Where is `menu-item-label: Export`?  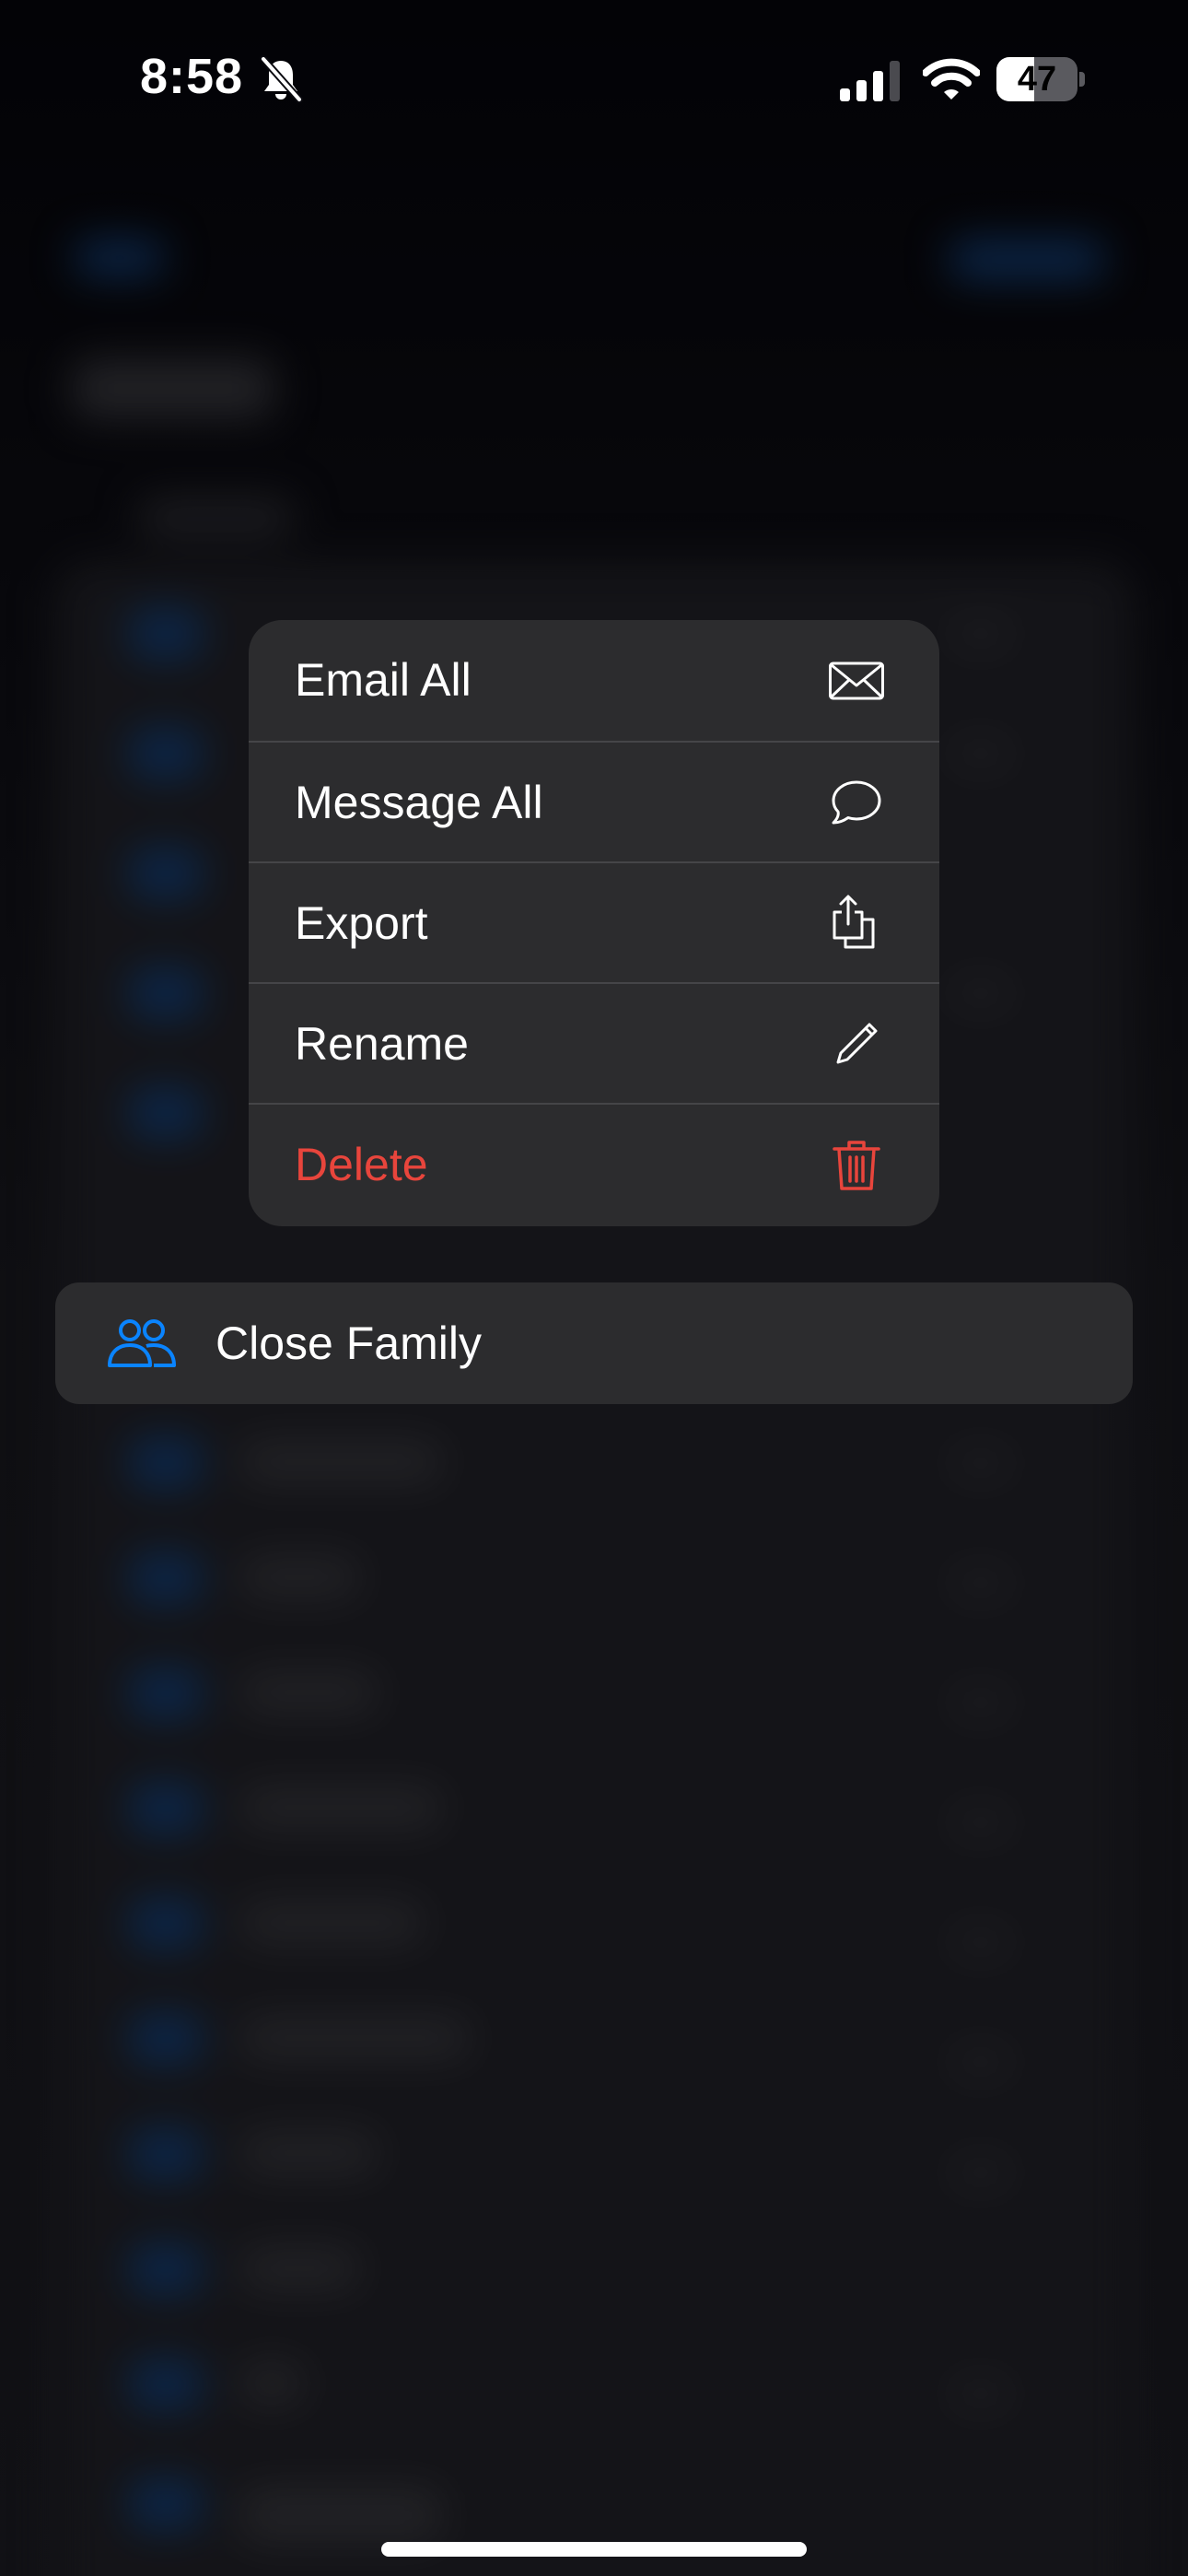 menu-item-label: Export is located at coordinates (361, 923).